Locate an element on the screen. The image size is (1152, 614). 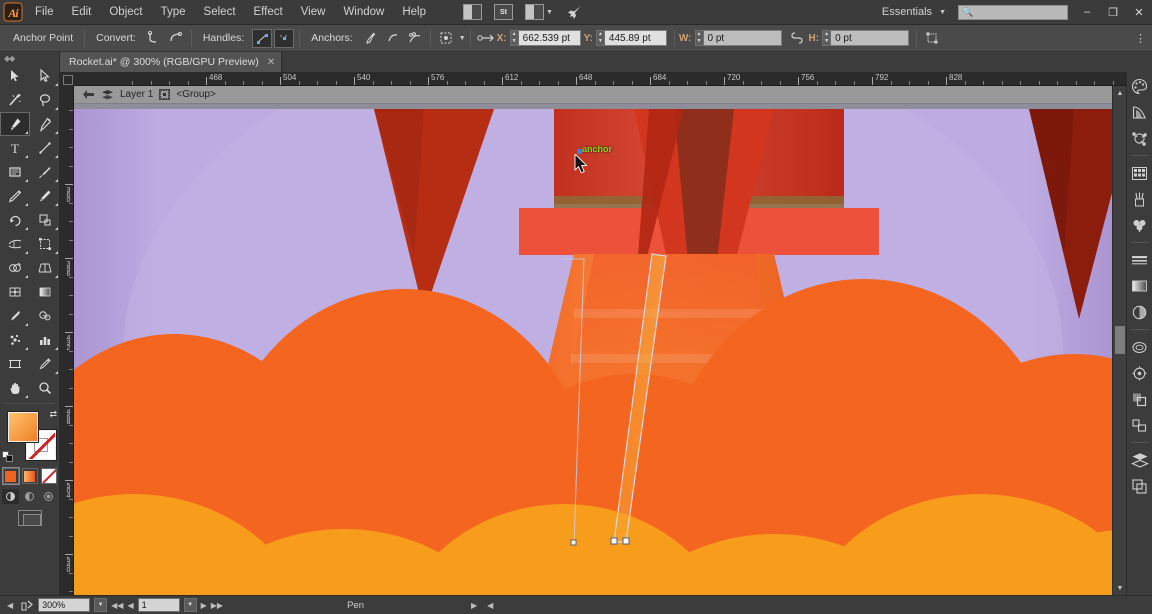
vertical-ruler: 360 396 432 468 504 540 is located at coordinates (67, 340).